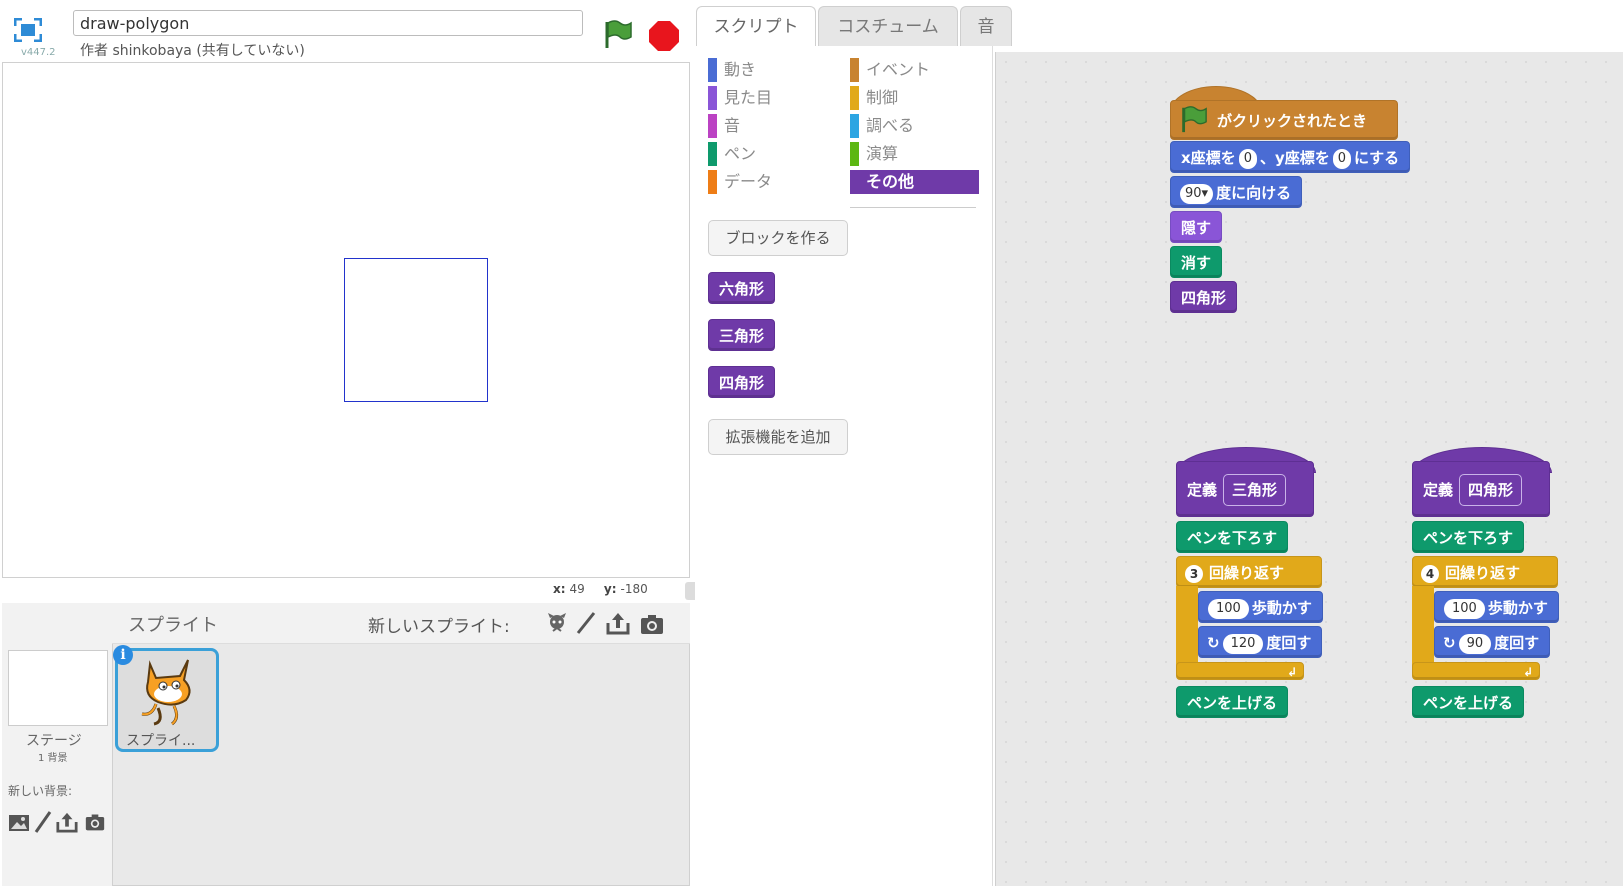 The width and height of the screenshot is (1623, 886). What do you see at coordinates (328, 23) in the screenshot?
I see `project-title-input: draw-polygon` at bounding box center [328, 23].